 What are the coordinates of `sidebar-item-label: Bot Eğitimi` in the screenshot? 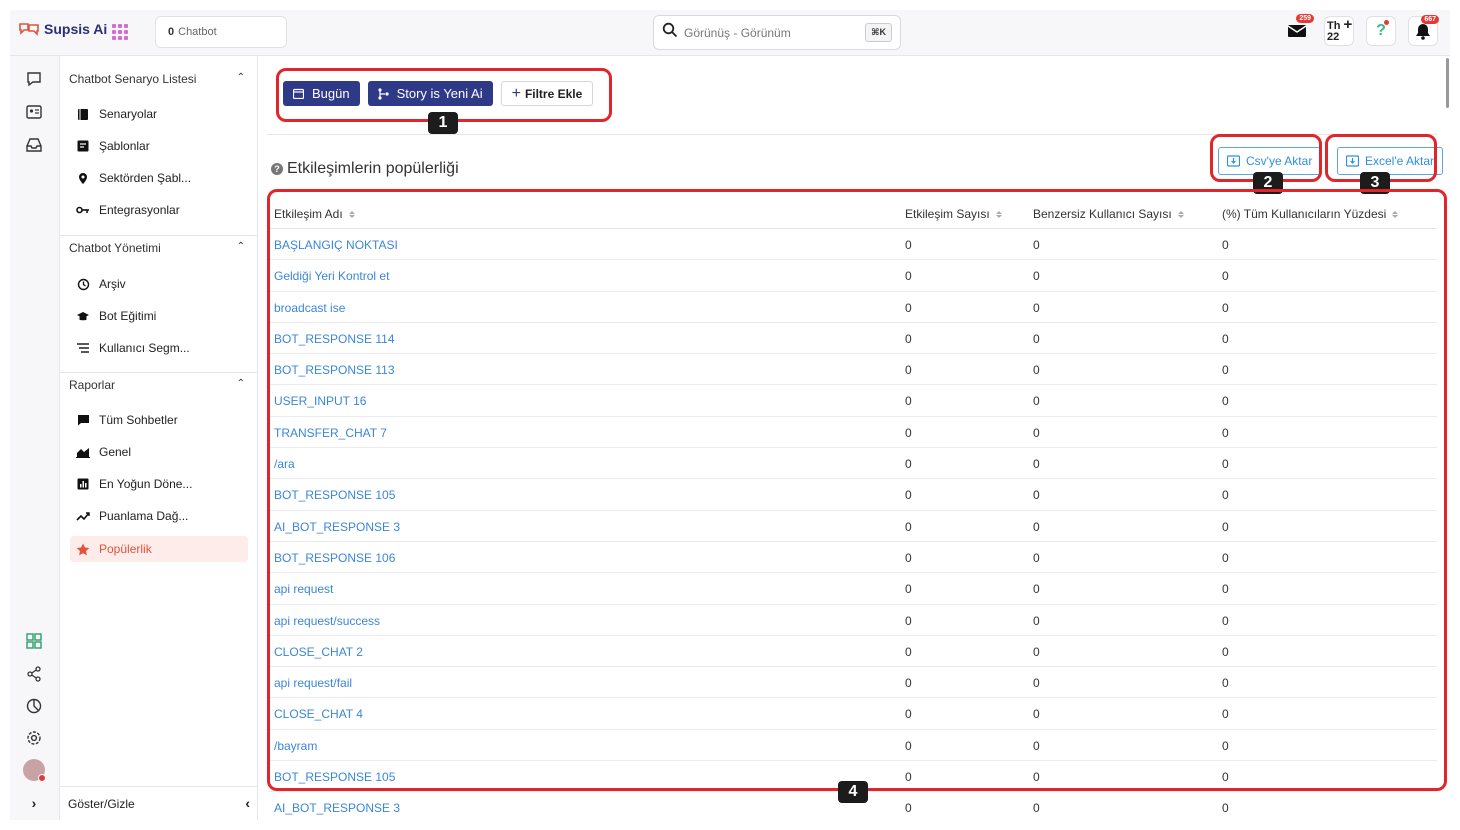 It's located at (128, 316).